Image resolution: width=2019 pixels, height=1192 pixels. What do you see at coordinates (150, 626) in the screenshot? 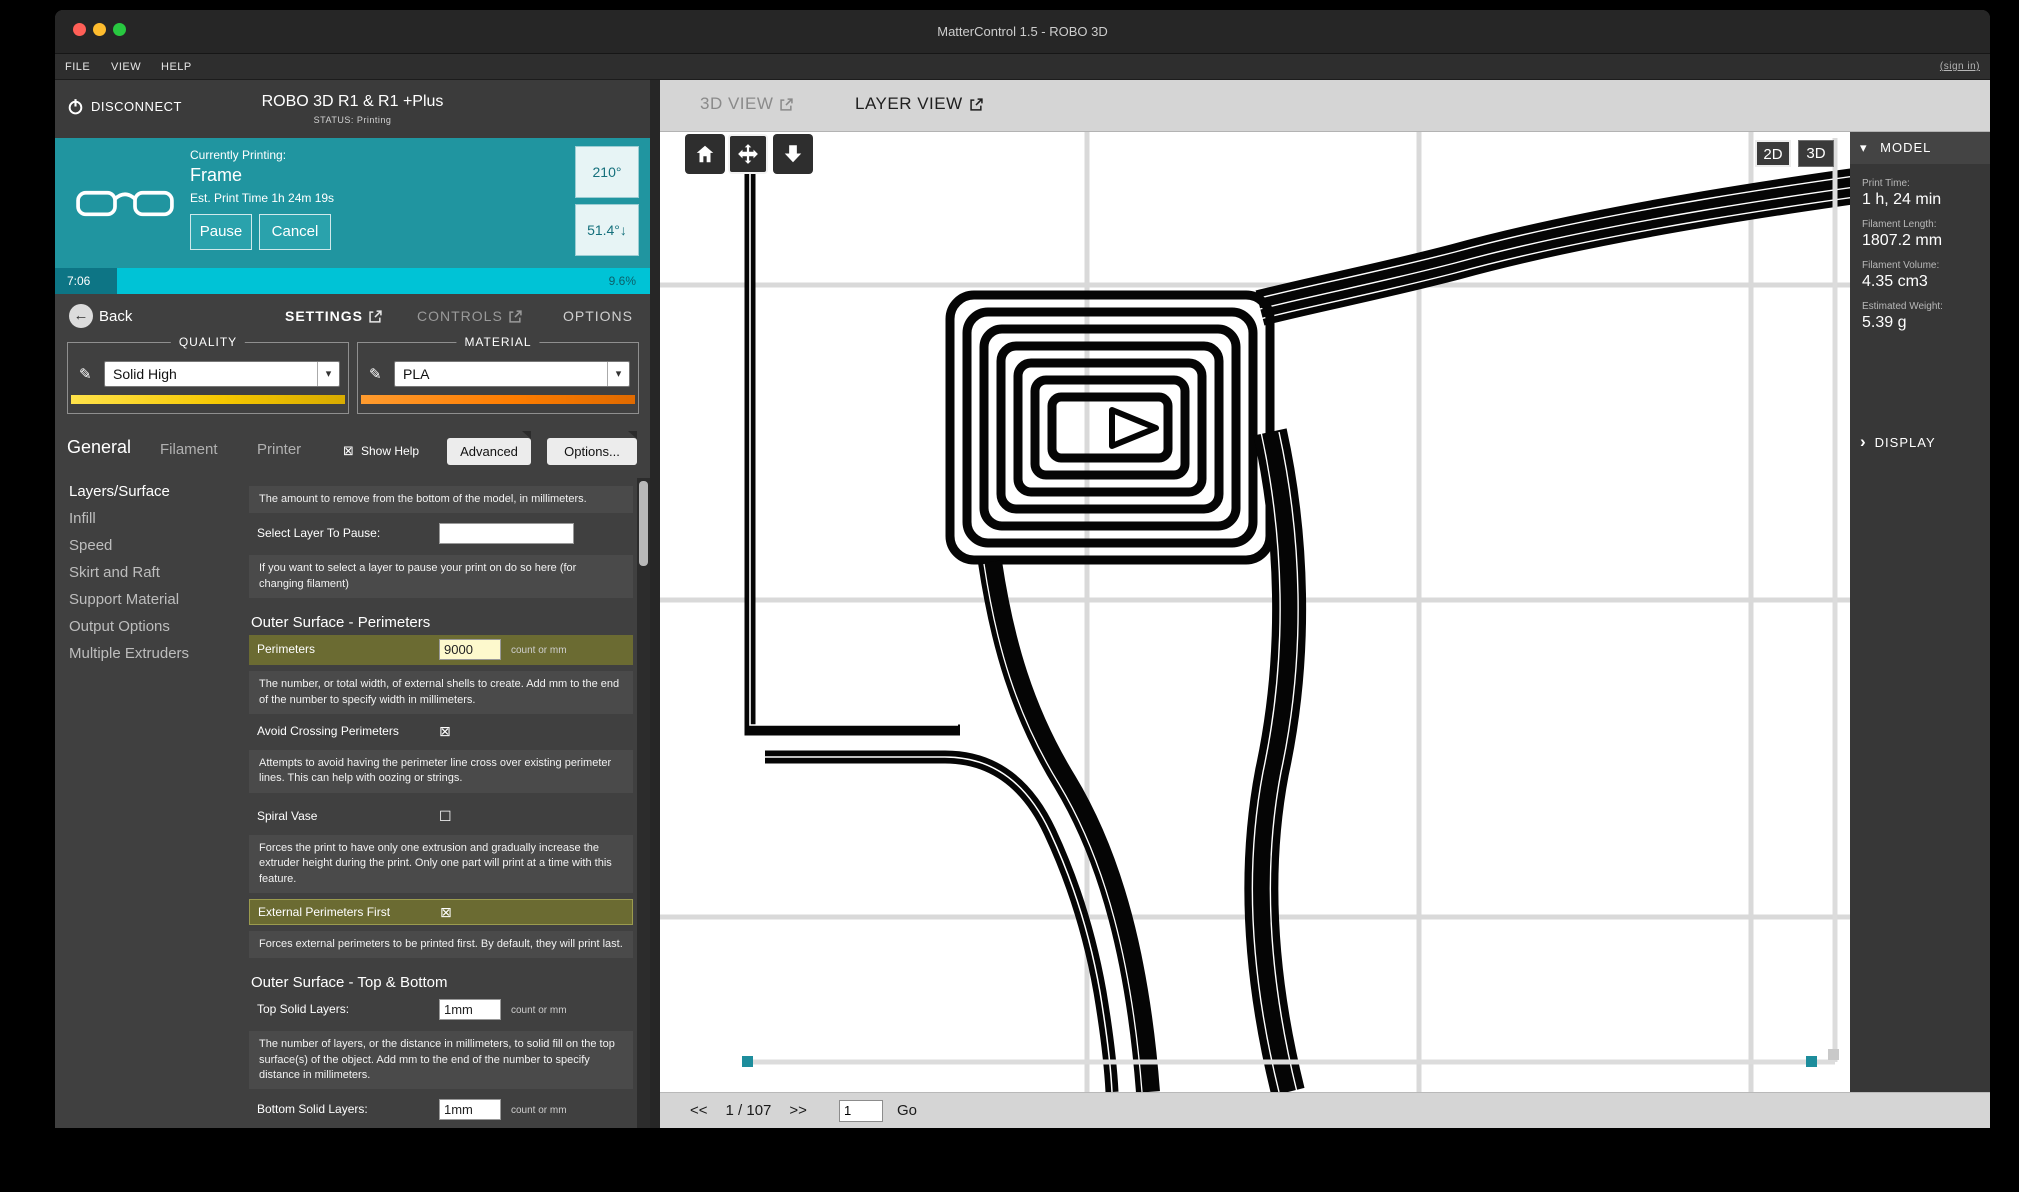
I see `category-output-options: Output Options` at bounding box center [150, 626].